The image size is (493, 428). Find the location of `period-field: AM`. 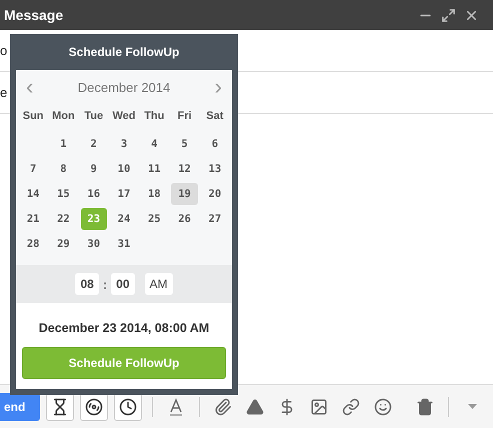

period-field: AM is located at coordinates (158, 284).